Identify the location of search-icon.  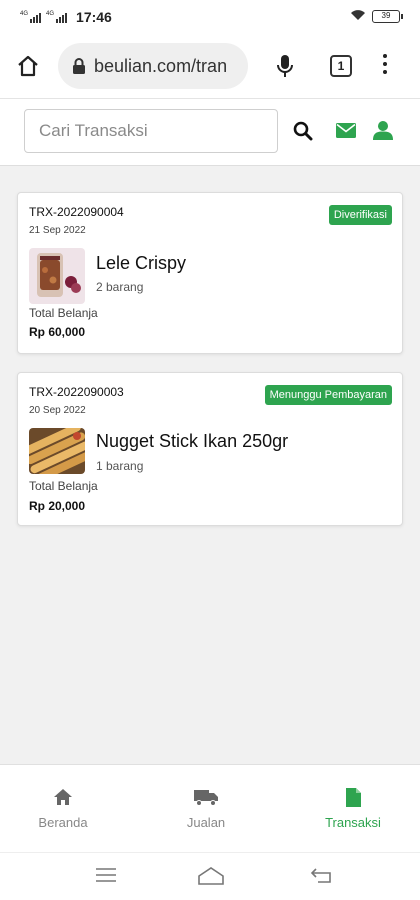
(303, 133).